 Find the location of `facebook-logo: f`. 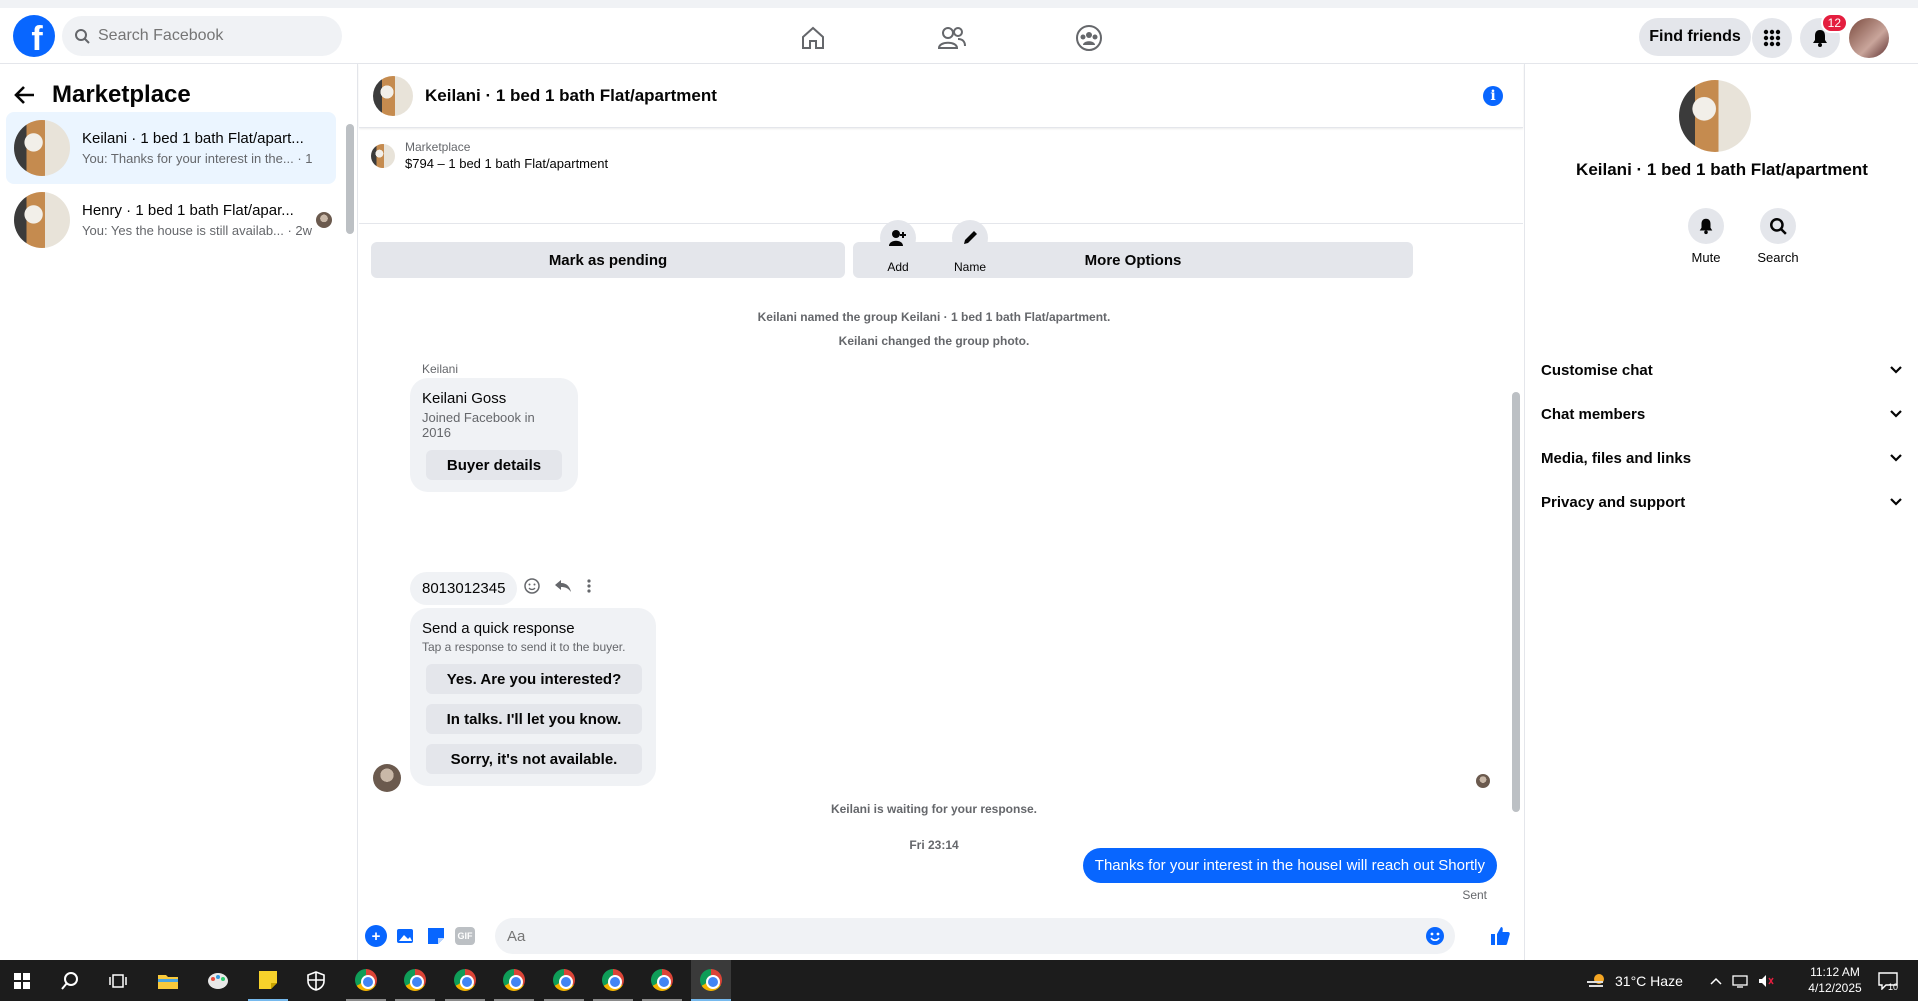

facebook-logo: f is located at coordinates (34, 36).